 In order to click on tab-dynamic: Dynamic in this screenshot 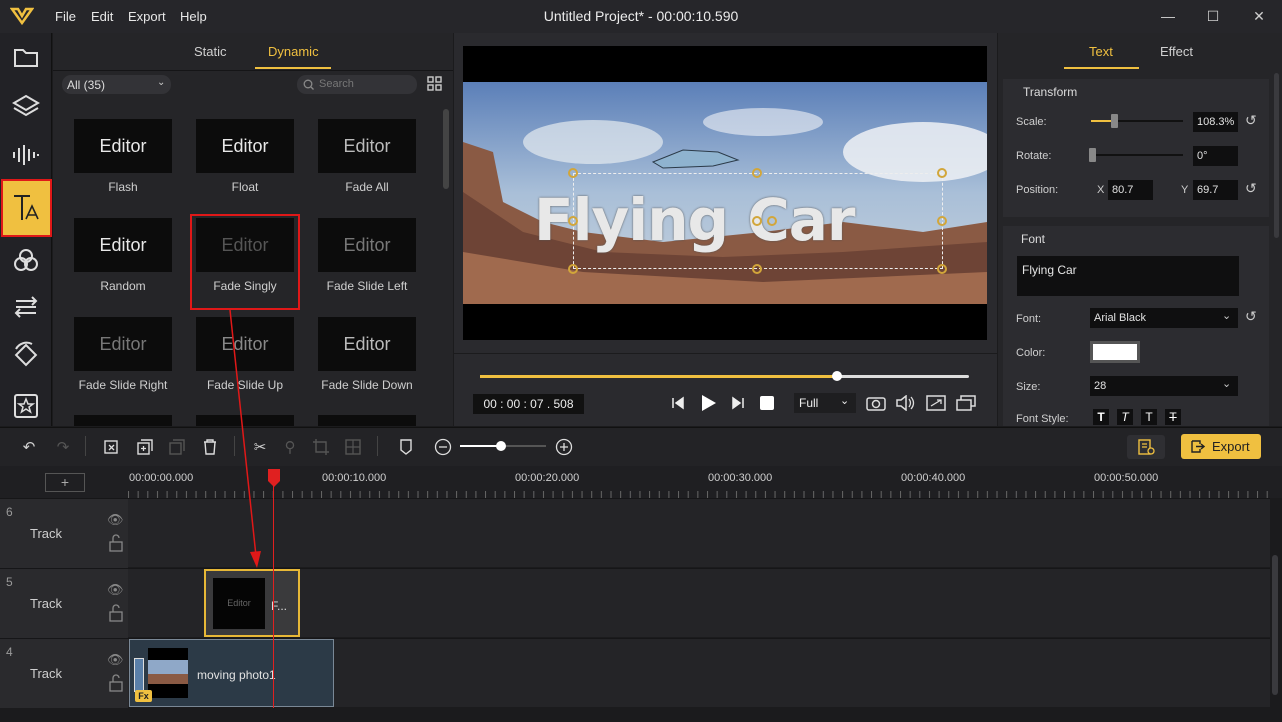, I will do `click(293, 51)`.